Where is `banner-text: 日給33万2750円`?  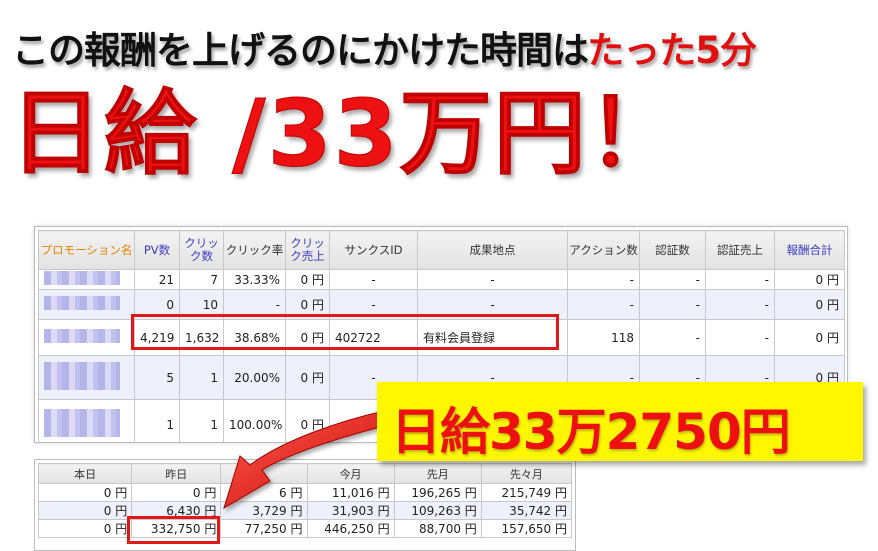
banner-text: 日給33万2750円 is located at coordinates (591, 432).